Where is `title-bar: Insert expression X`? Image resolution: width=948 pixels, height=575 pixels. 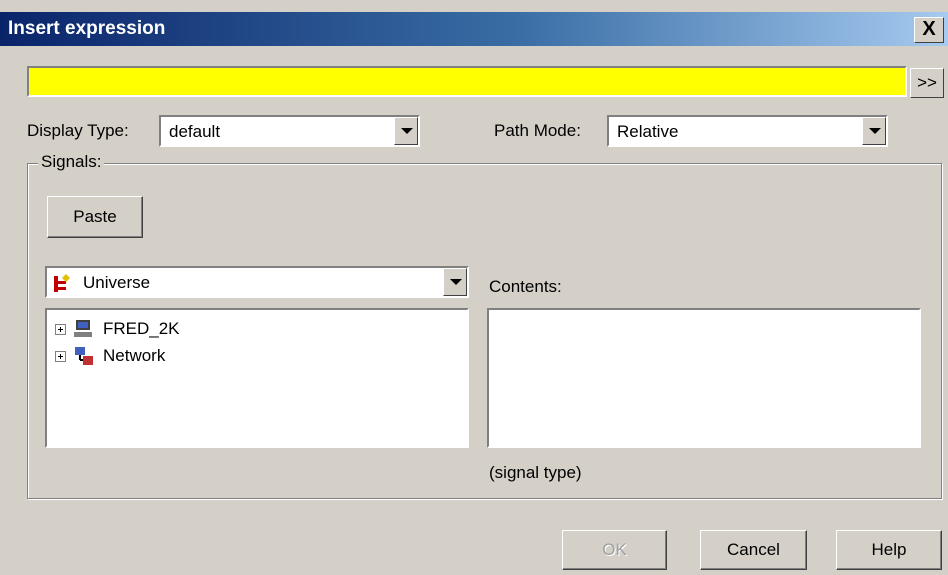
title-bar: Insert expression X is located at coordinates (474, 29).